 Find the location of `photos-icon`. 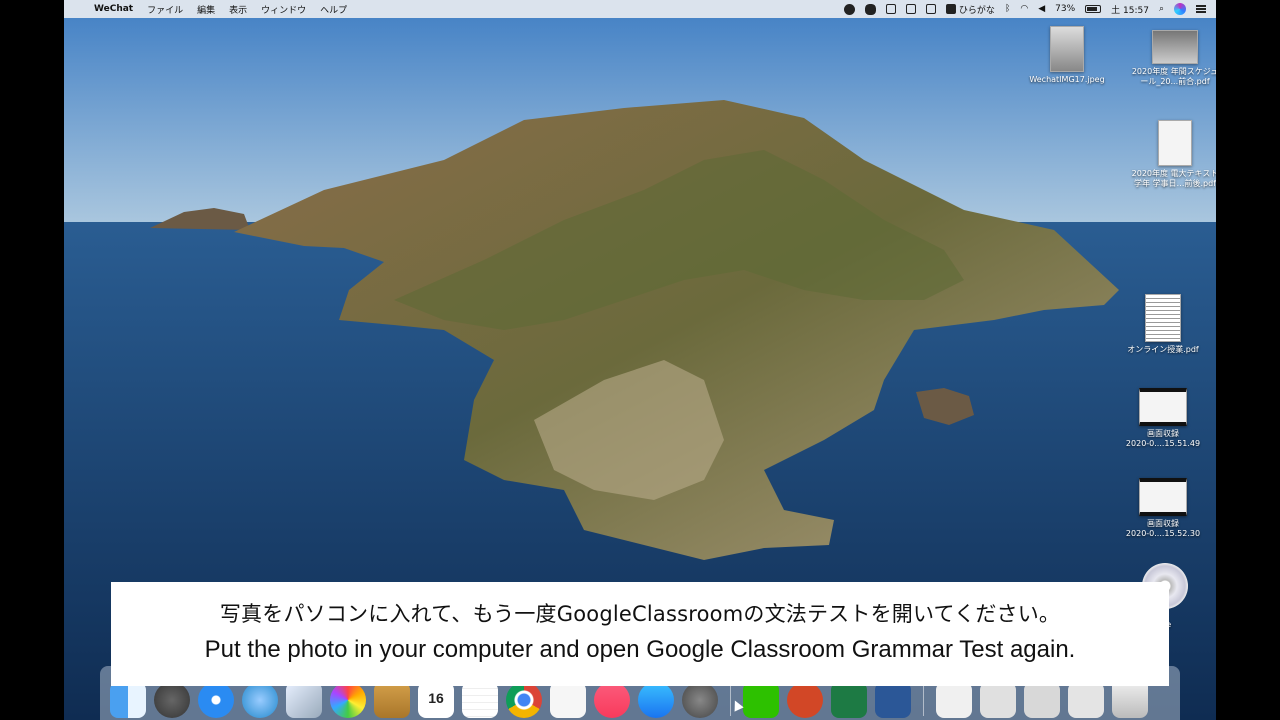

photos-icon is located at coordinates (348, 700).